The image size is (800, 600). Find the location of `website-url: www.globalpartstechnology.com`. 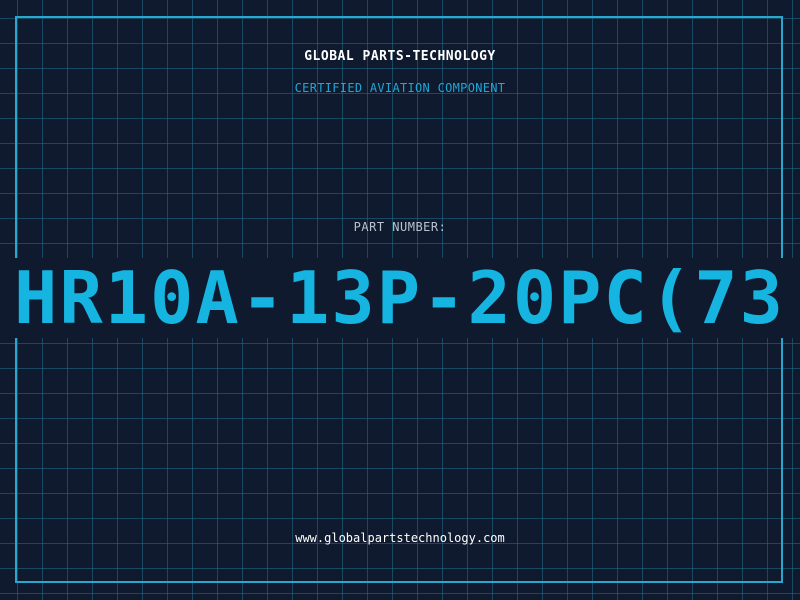

website-url: www.globalpartstechnology.com is located at coordinates (400, 538).